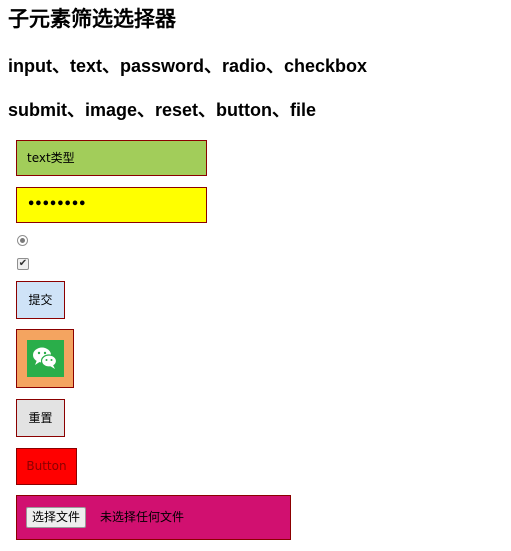 The height and width of the screenshot is (551, 511). Describe the element at coordinates (92, 19) in the screenshot. I see `page-title: 子元素筛选选择器` at that location.